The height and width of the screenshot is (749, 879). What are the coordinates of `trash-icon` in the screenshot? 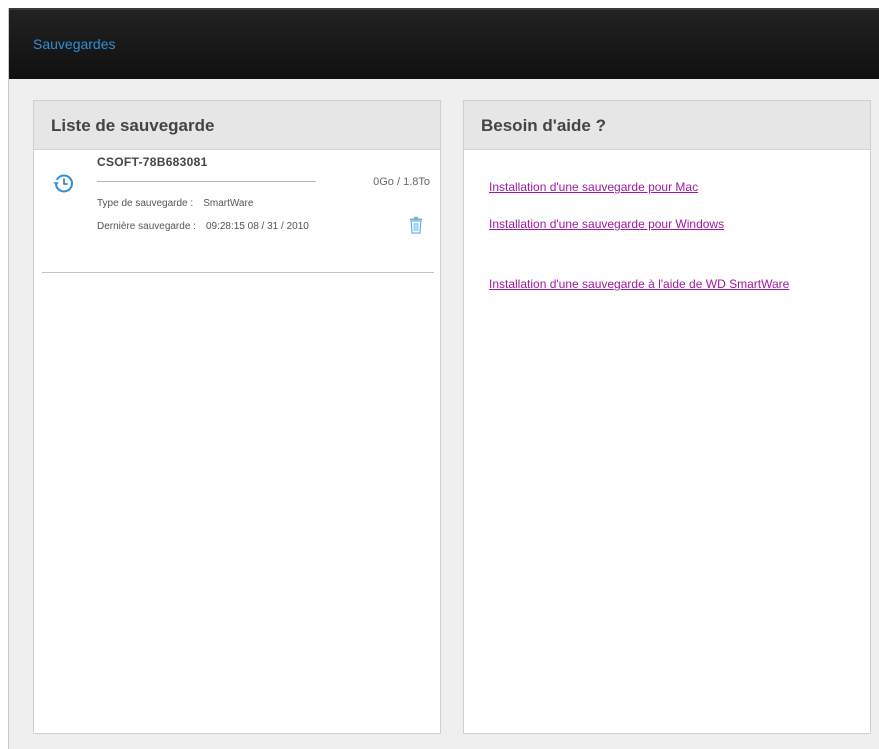 It's located at (416, 225).